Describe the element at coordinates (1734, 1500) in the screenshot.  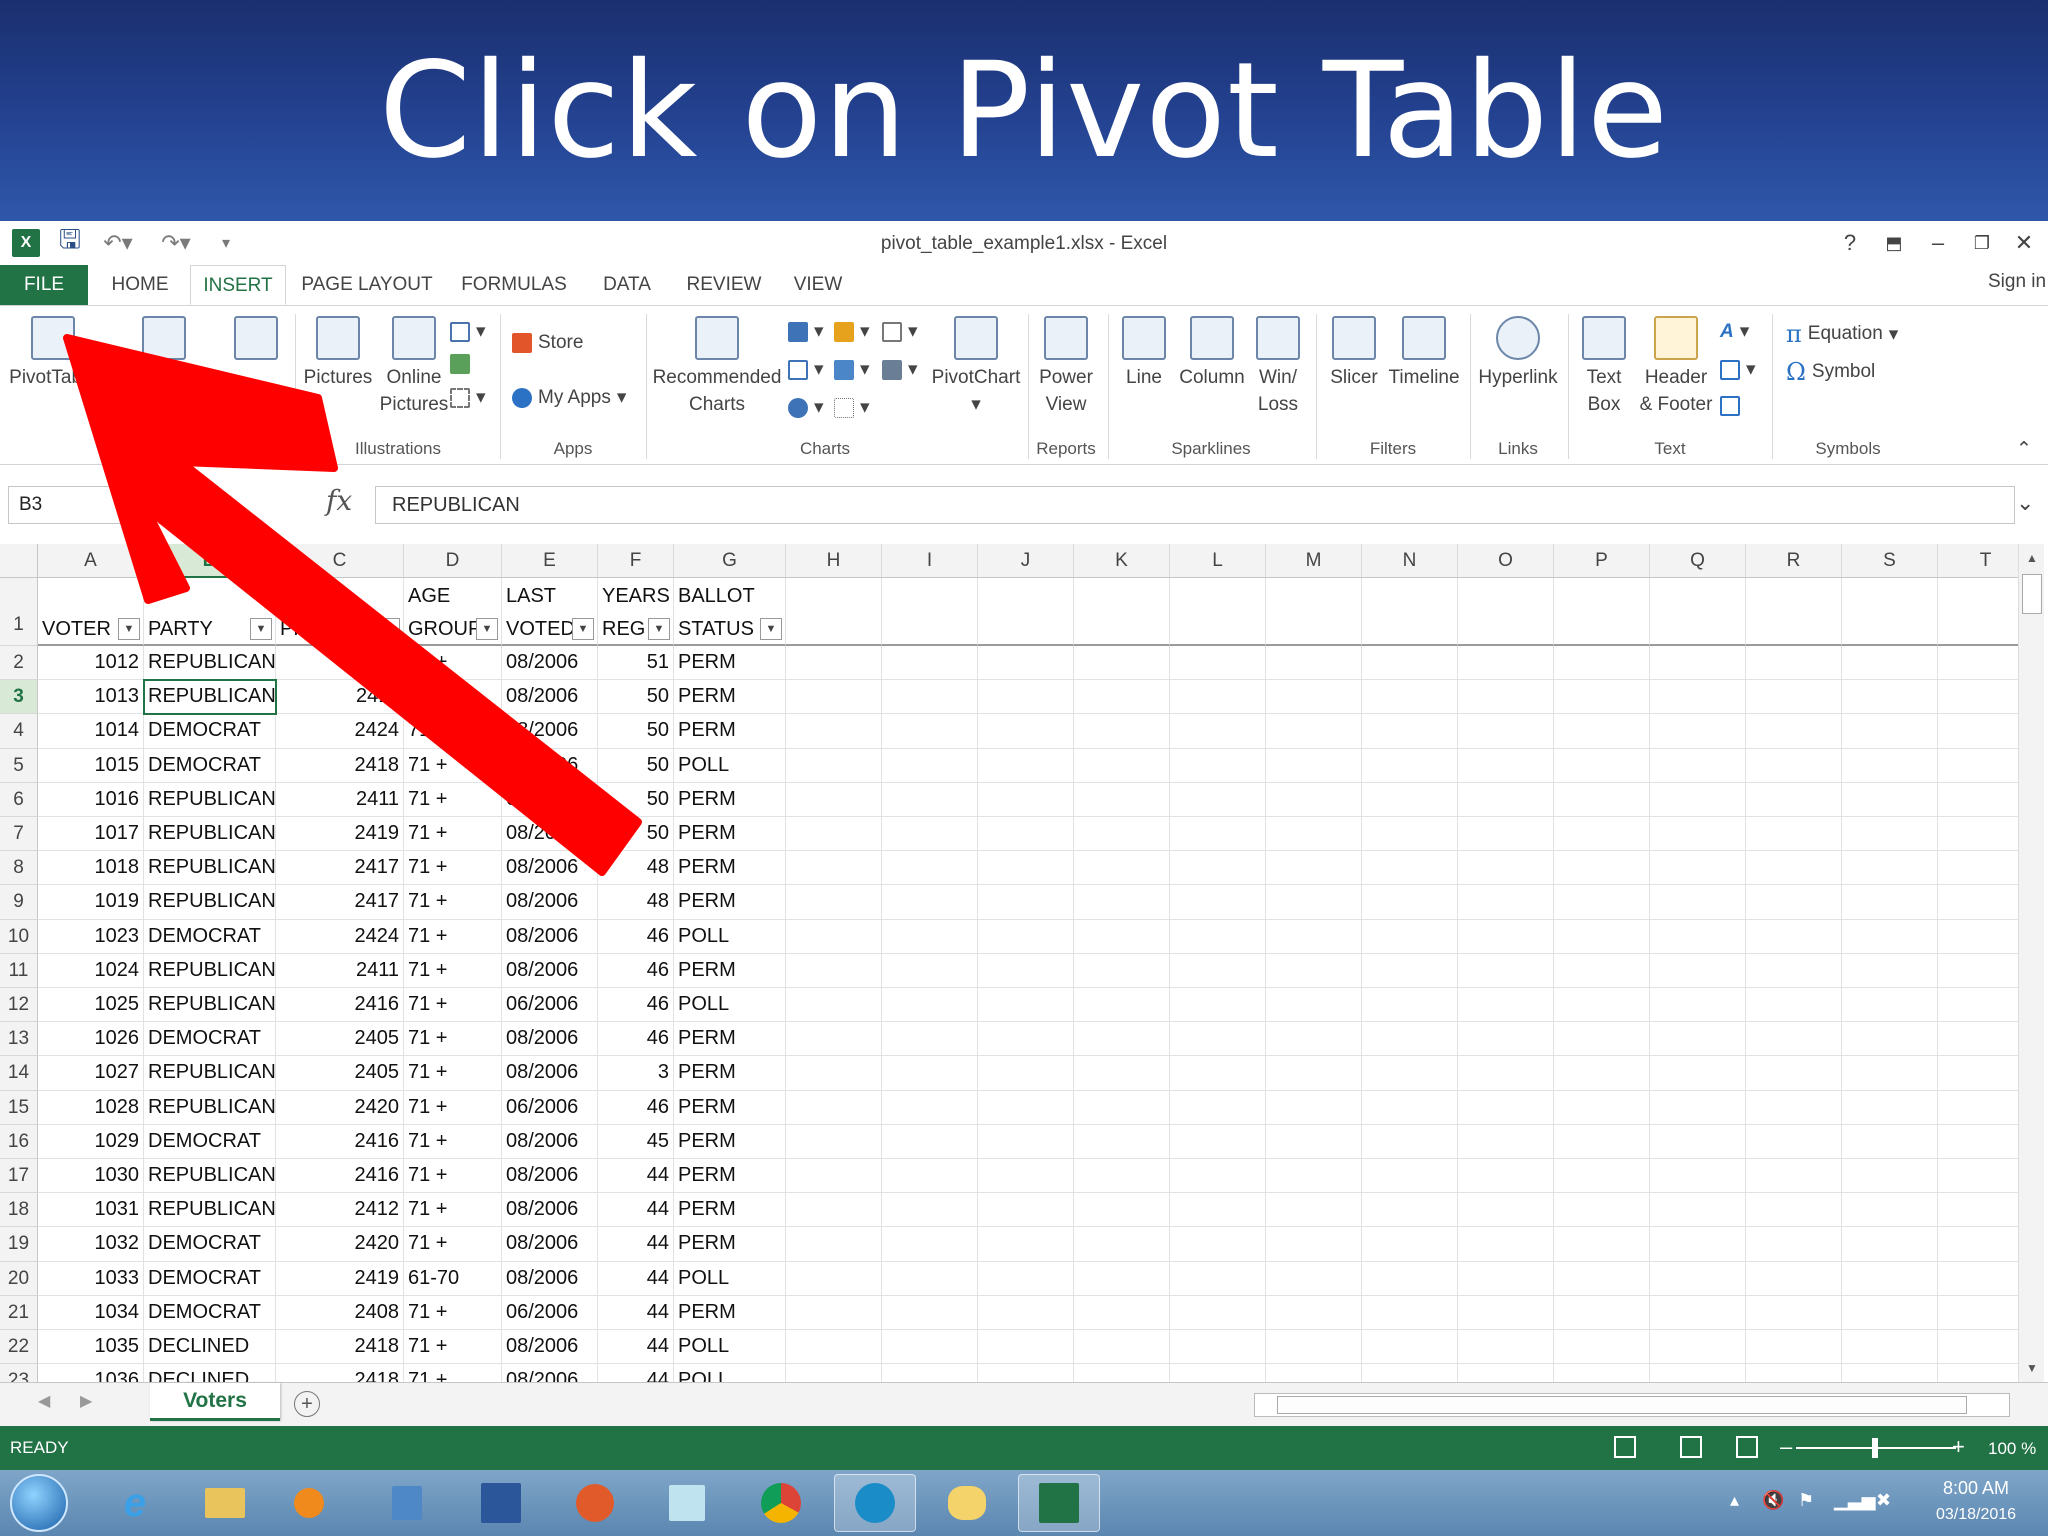
I see `show-hidden-icons-icon: ▴` at that location.